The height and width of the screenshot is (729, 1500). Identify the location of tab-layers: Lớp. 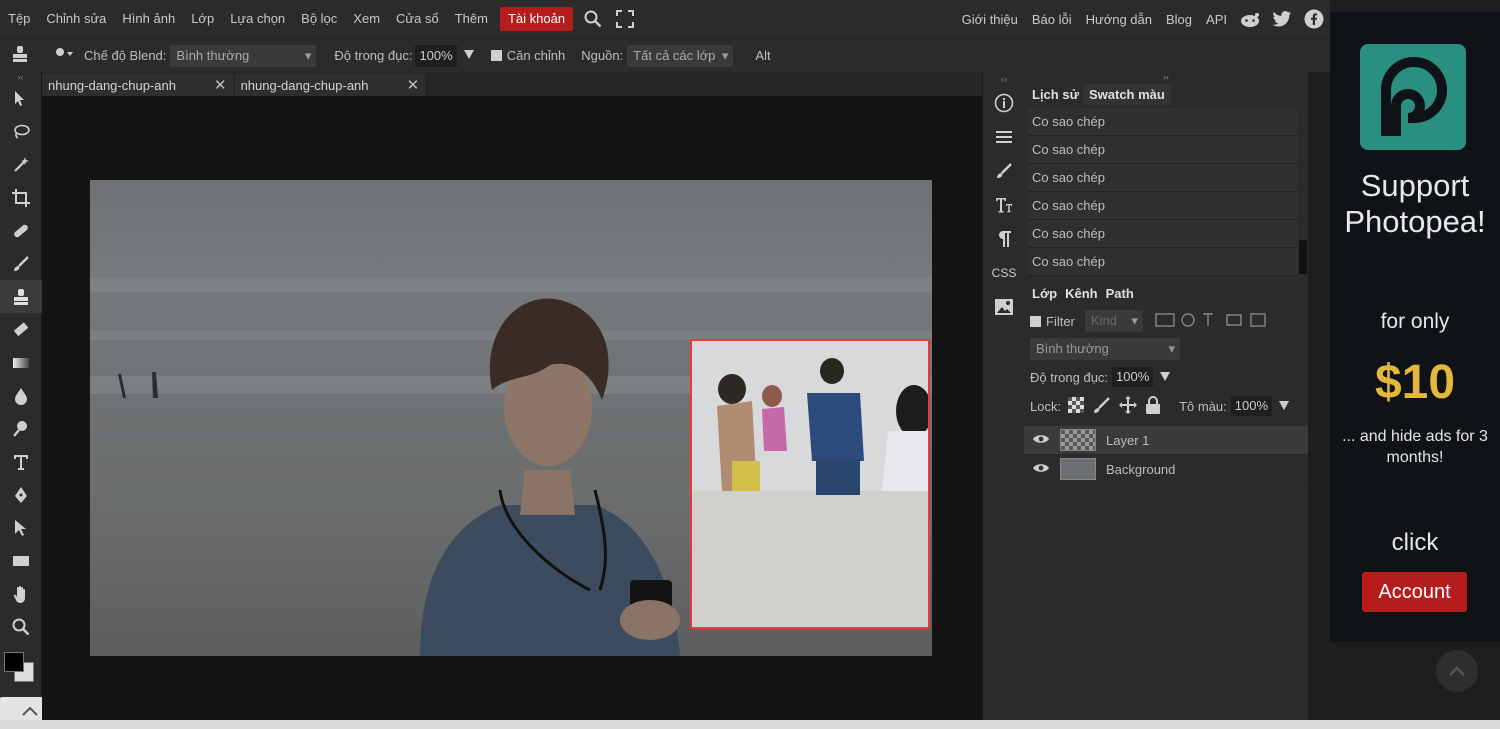
(1044, 293).